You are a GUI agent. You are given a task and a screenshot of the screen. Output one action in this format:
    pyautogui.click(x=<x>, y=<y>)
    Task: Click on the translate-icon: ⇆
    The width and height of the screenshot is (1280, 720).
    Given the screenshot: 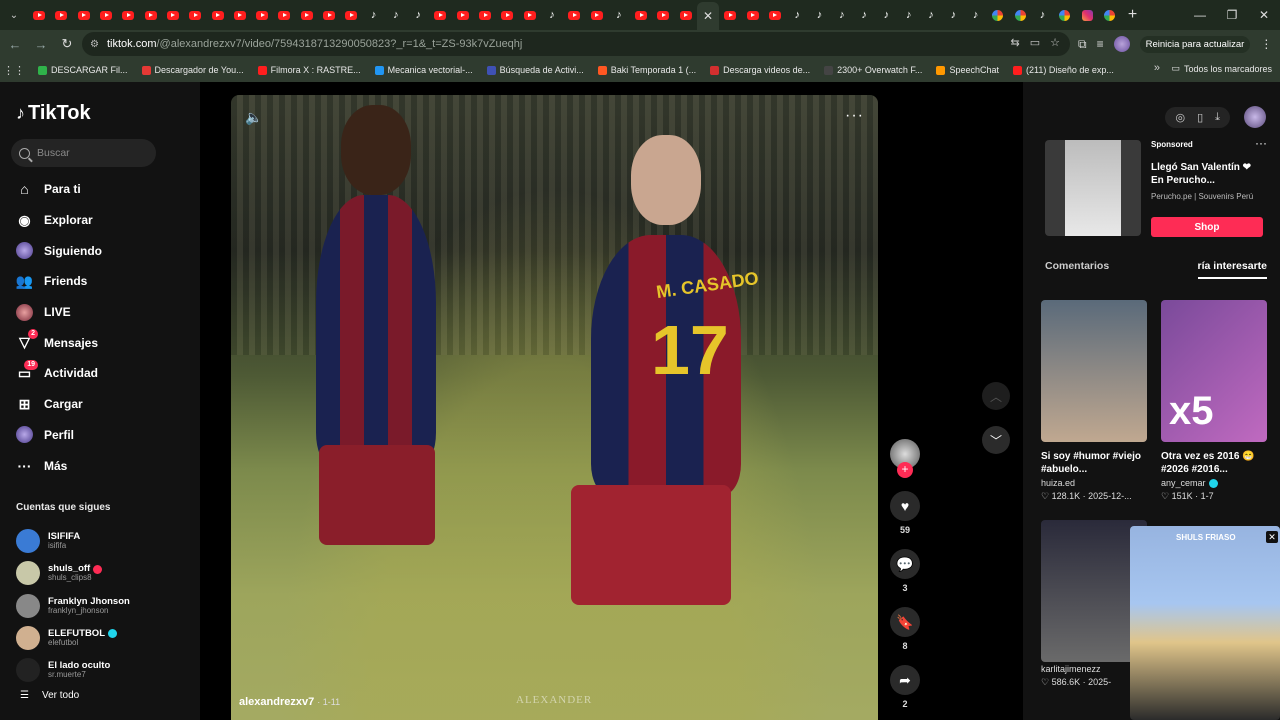 What is the action you would take?
    pyautogui.click(x=1015, y=42)
    